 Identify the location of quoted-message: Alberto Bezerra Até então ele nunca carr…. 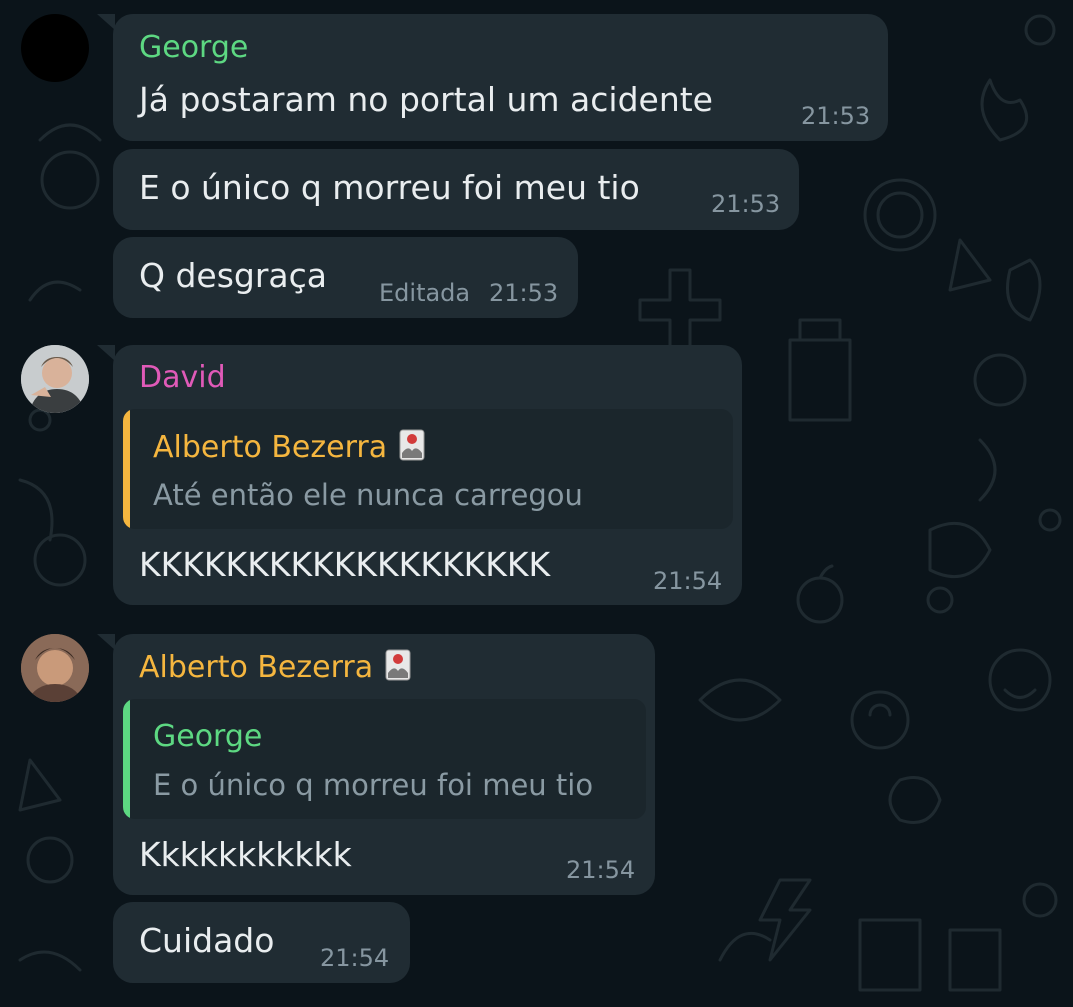
(428, 469).